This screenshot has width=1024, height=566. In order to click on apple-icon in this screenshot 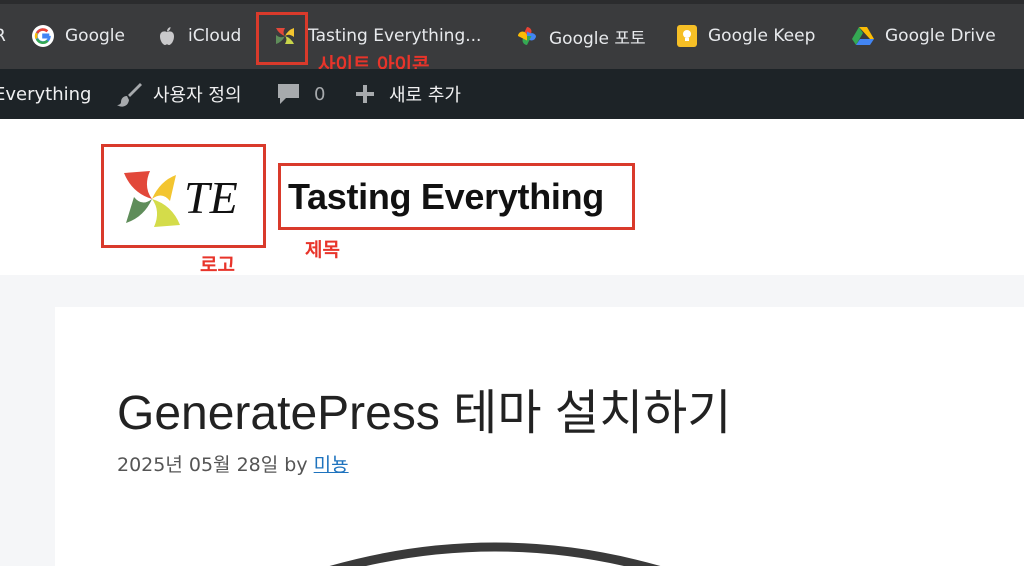, I will do `click(167, 36)`.